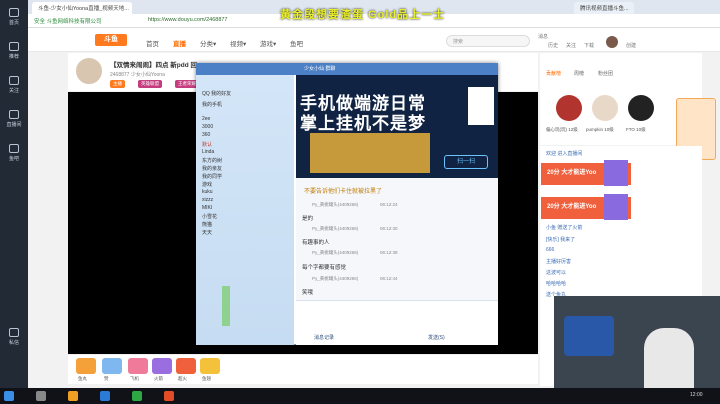 The width and height of the screenshot is (720, 404). I want to click on search-input: 搜索, so click(488, 41).